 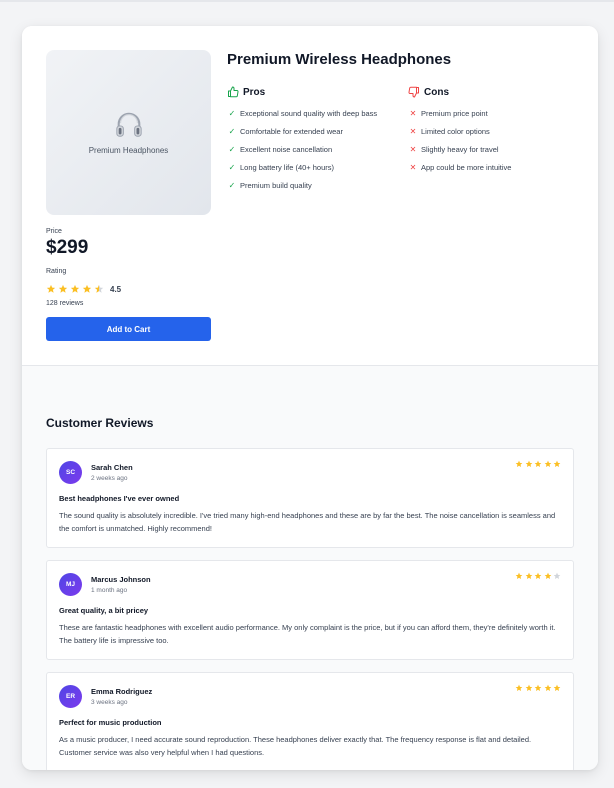 What do you see at coordinates (70, 696) in the screenshot?
I see `avatar: ER` at bounding box center [70, 696].